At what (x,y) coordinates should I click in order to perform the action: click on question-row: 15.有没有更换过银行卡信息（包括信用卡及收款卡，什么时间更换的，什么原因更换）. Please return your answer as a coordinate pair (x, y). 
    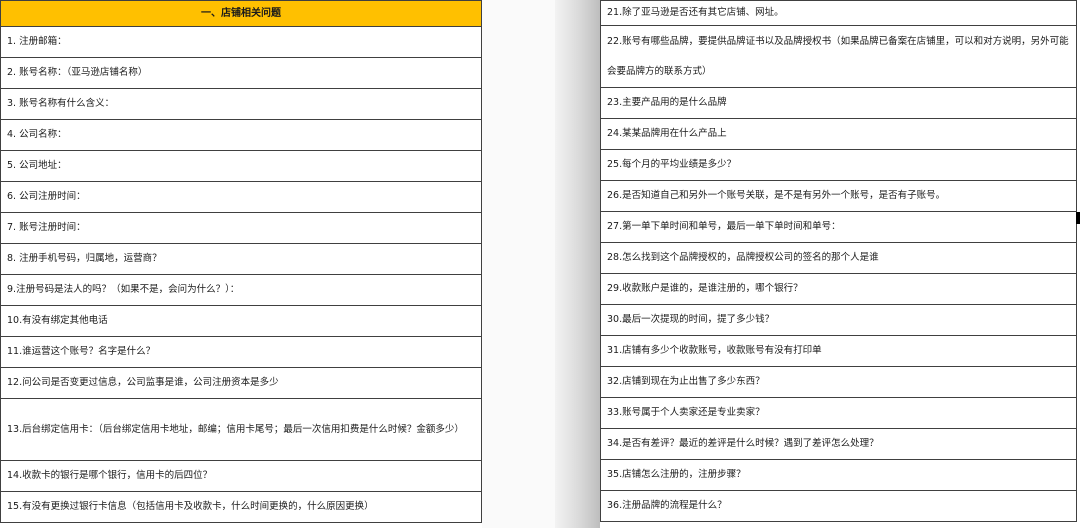
    Looking at the image, I should click on (241, 507).